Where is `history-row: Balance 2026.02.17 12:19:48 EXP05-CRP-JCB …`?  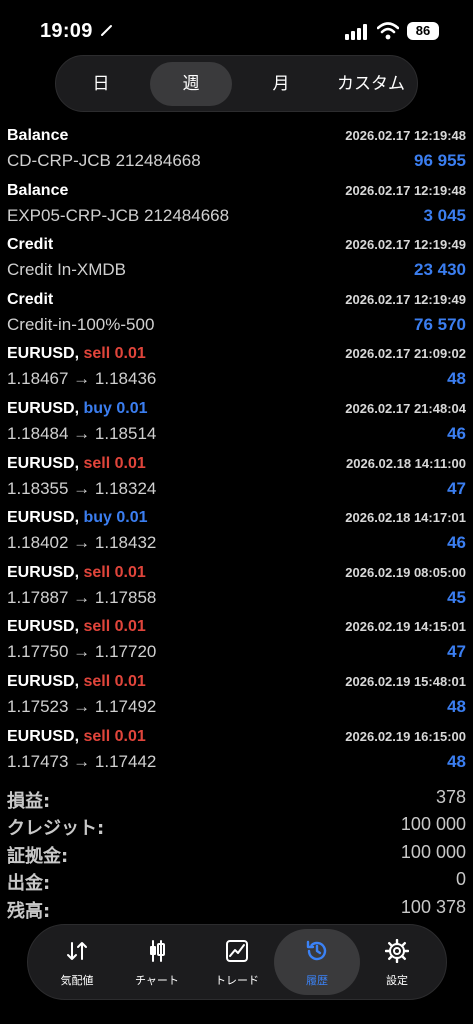 history-row: Balance 2026.02.17 12:19:48 EXP05-CRP-JCB … is located at coordinates (236, 204).